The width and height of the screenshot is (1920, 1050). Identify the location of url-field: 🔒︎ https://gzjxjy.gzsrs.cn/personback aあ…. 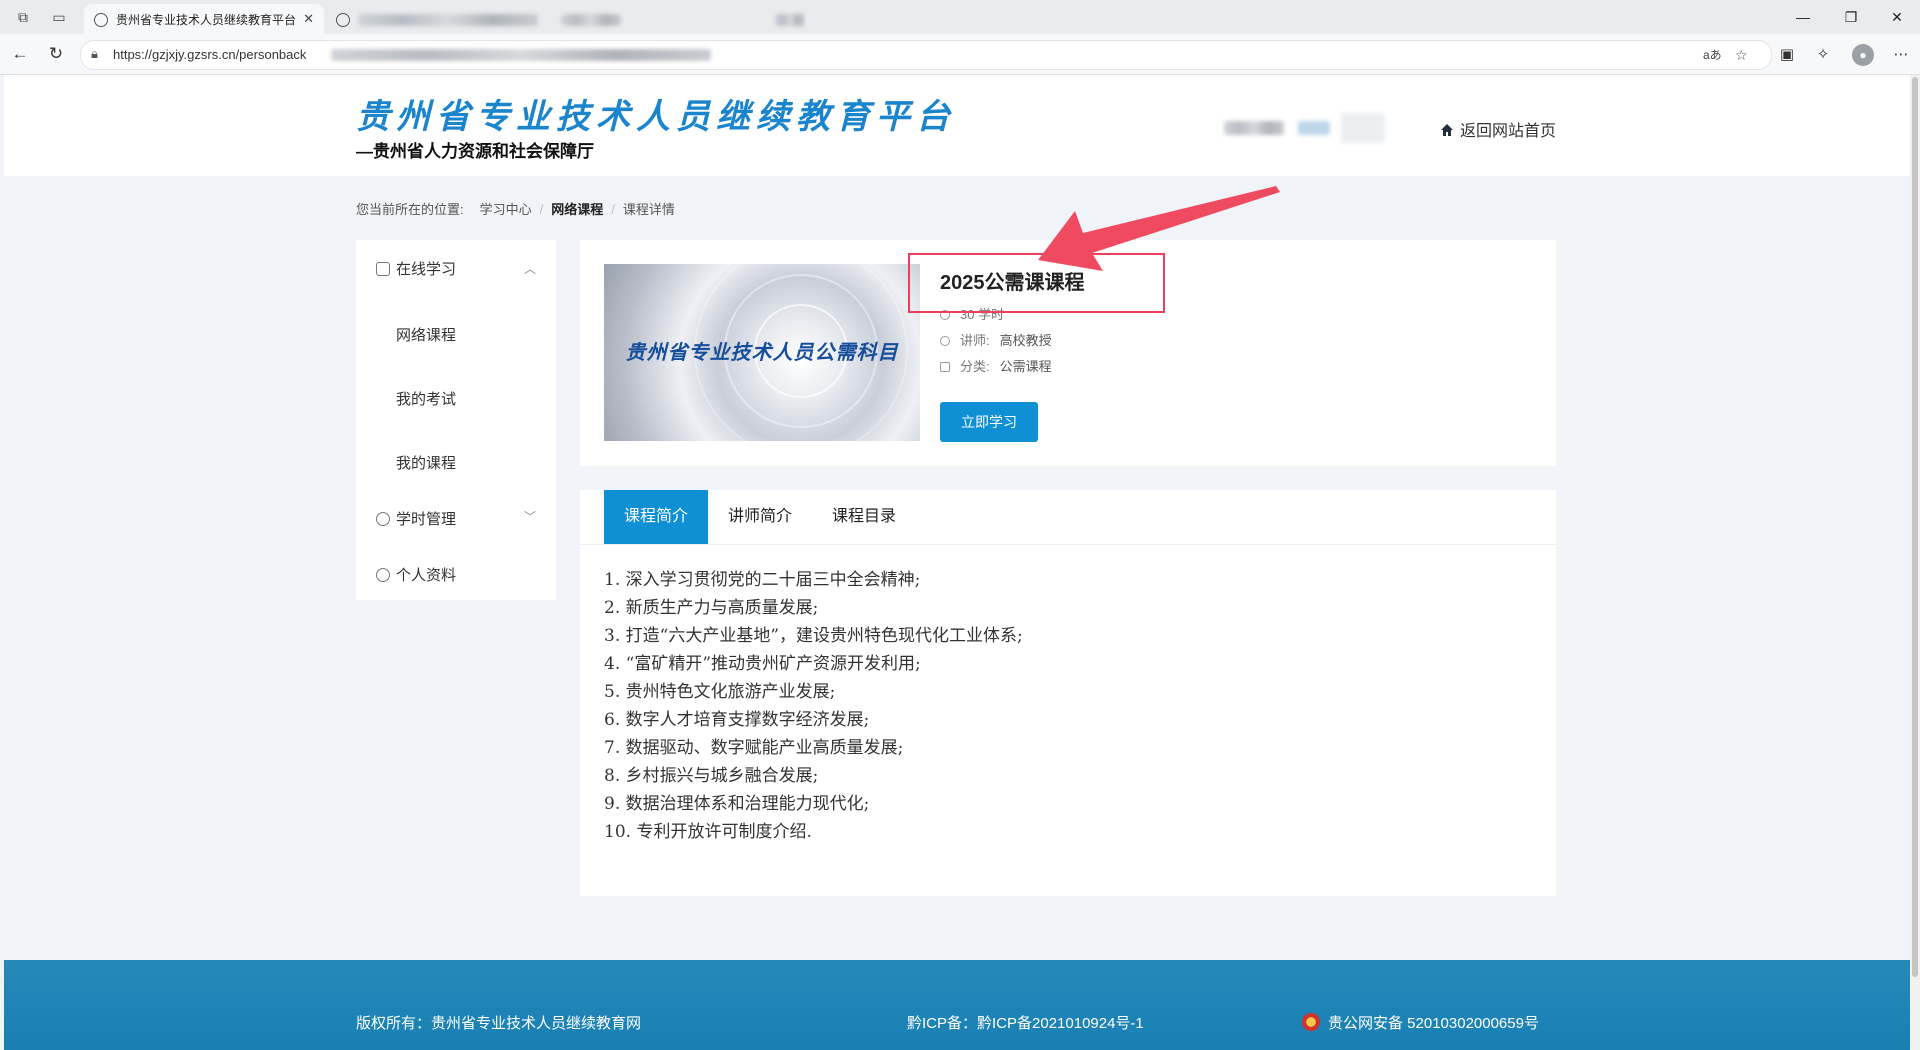
(926, 55).